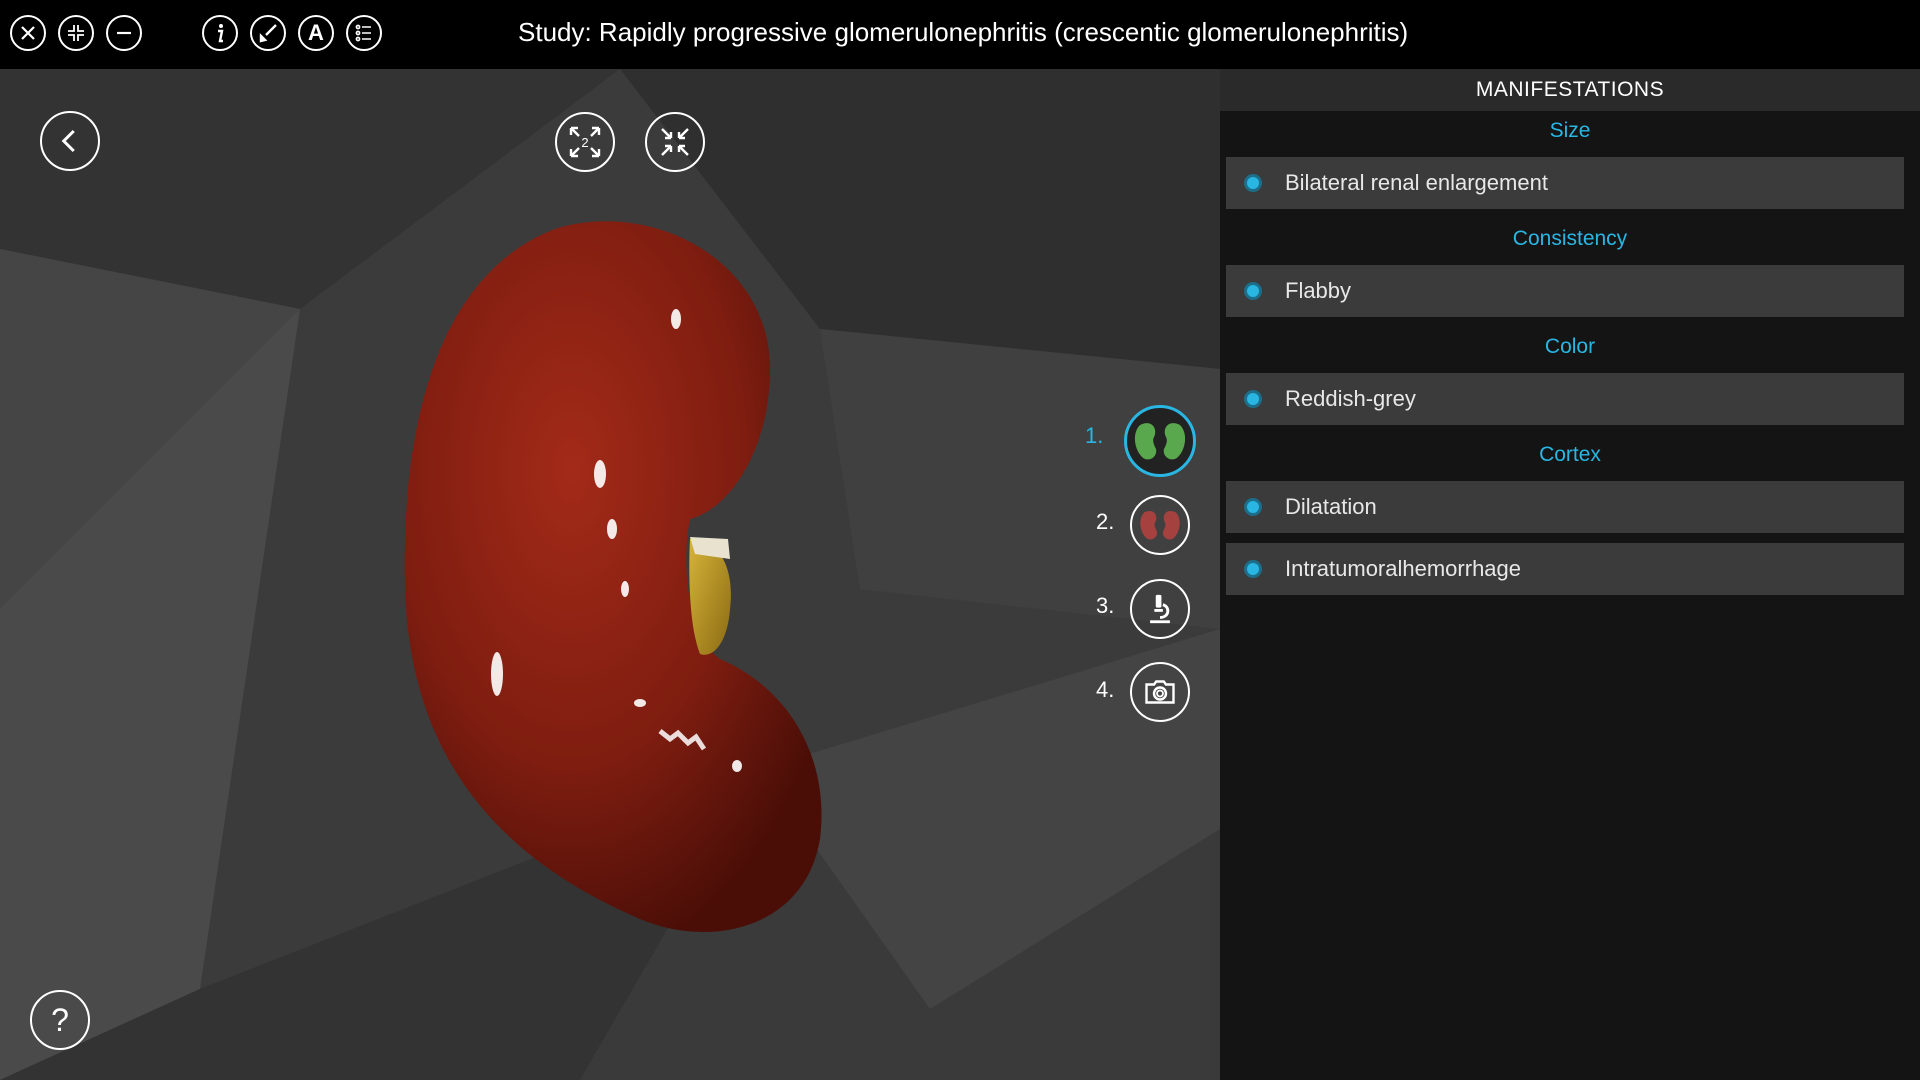 The height and width of the screenshot is (1080, 1920). I want to click on list-button, so click(364, 33).